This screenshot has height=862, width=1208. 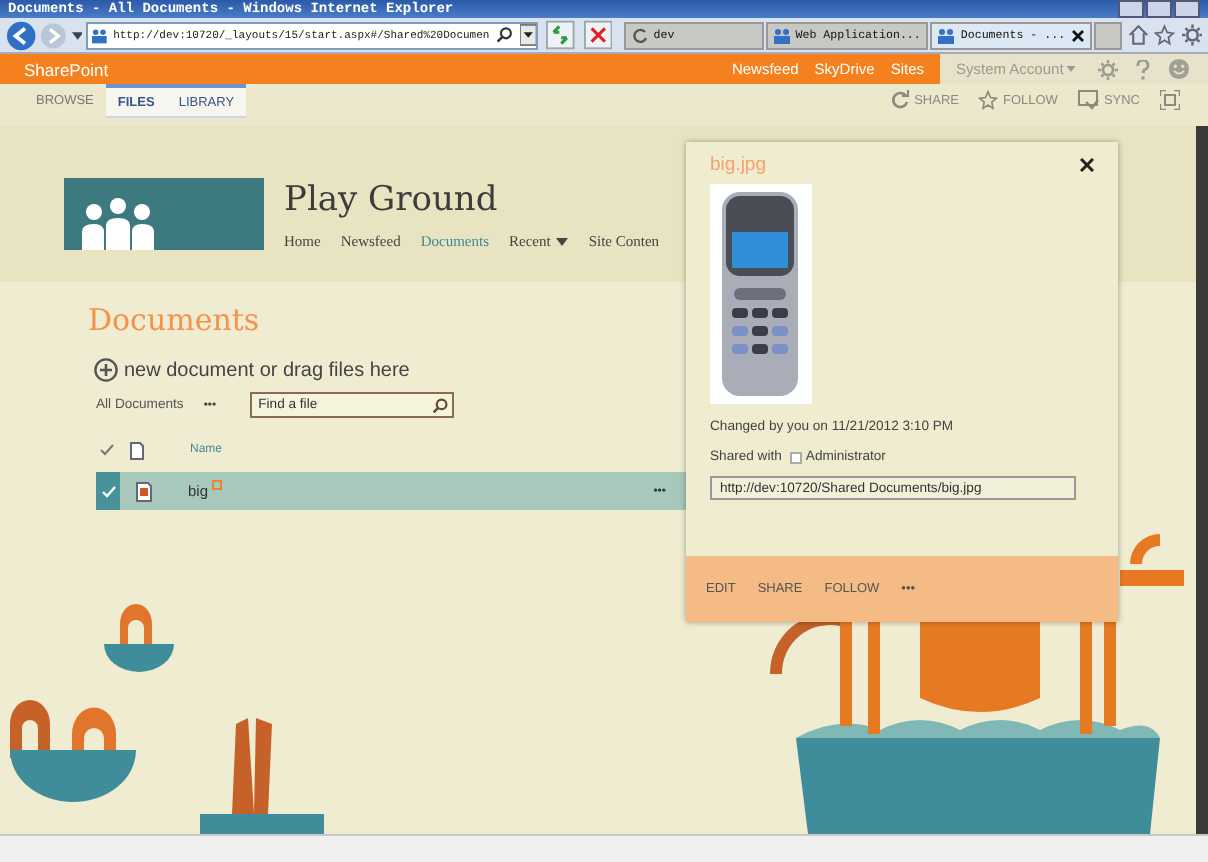 What do you see at coordinates (639, 35) in the screenshot?
I see `loading-icon` at bounding box center [639, 35].